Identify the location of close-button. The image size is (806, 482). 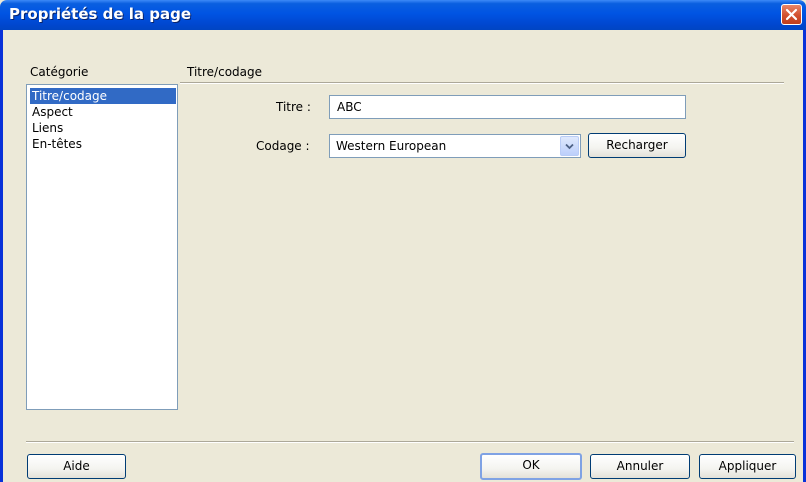
(791, 14).